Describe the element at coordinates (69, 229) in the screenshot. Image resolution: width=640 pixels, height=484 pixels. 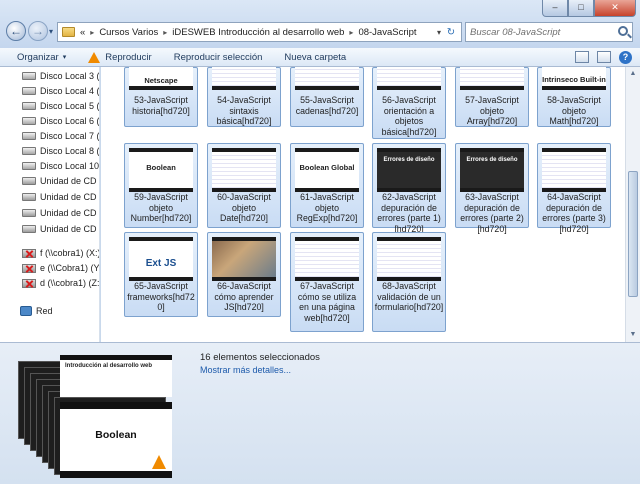
I see `nav-item-label: Unidad de CD (C` at that location.